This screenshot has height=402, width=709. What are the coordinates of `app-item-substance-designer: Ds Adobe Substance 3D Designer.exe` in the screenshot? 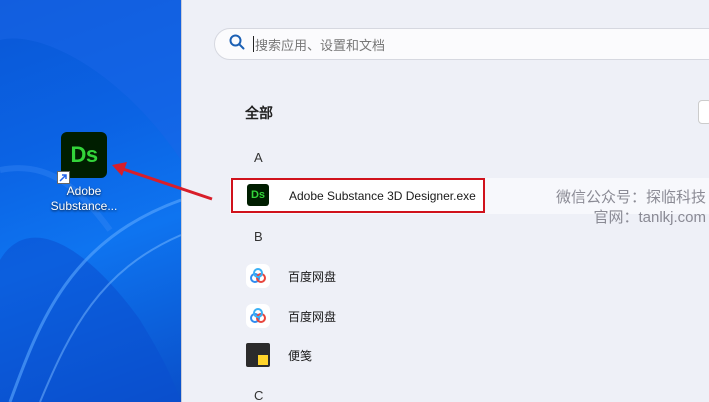 It's located at (358, 195).